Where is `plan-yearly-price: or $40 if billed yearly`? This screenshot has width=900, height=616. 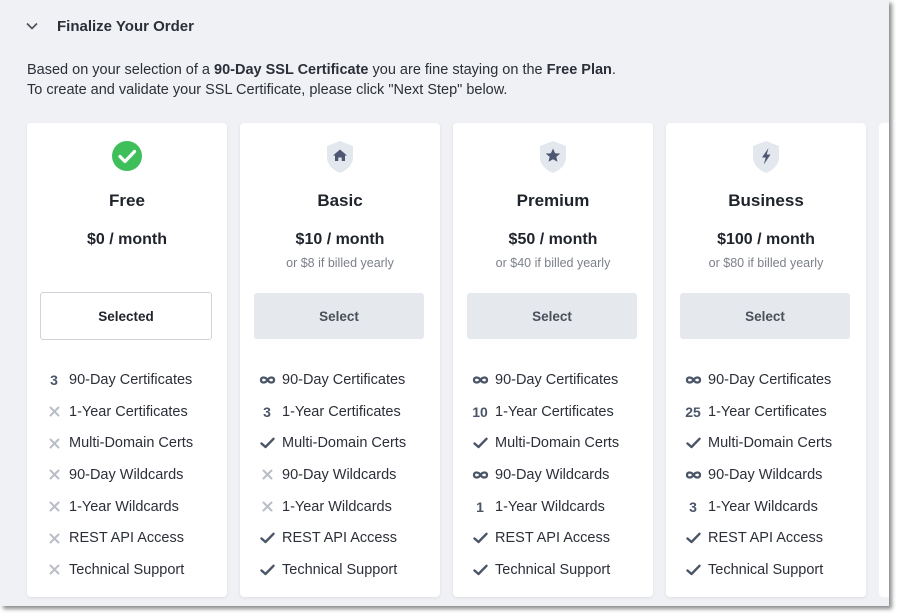 plan-yearly-price: or $40 if billed yearly is located at coordinates (553, 263).